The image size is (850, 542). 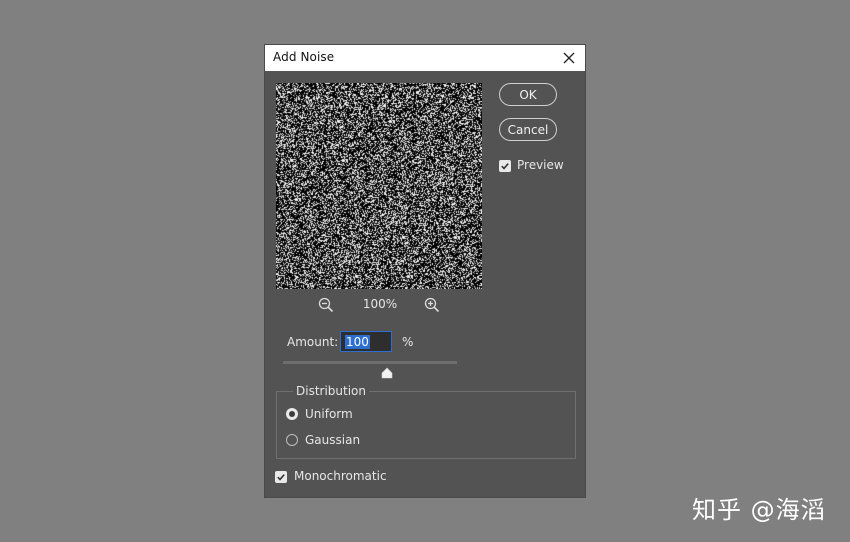 I want to click on noise-preview-image, so click(x=379, y=186).